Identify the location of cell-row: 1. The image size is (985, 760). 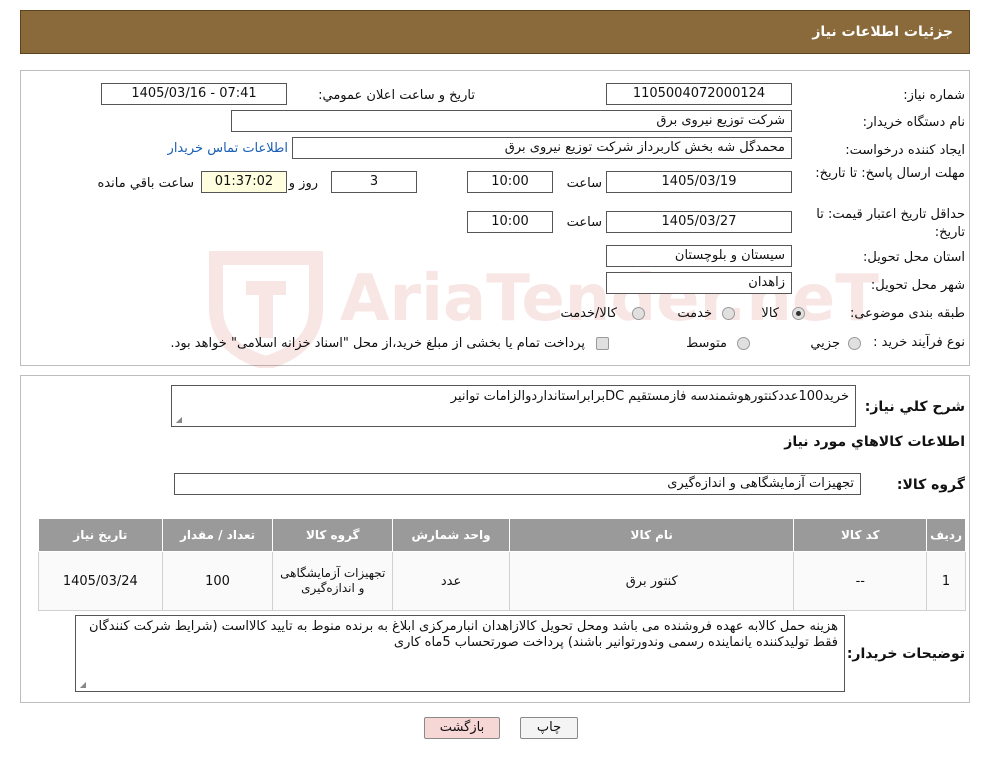
(946, 581).